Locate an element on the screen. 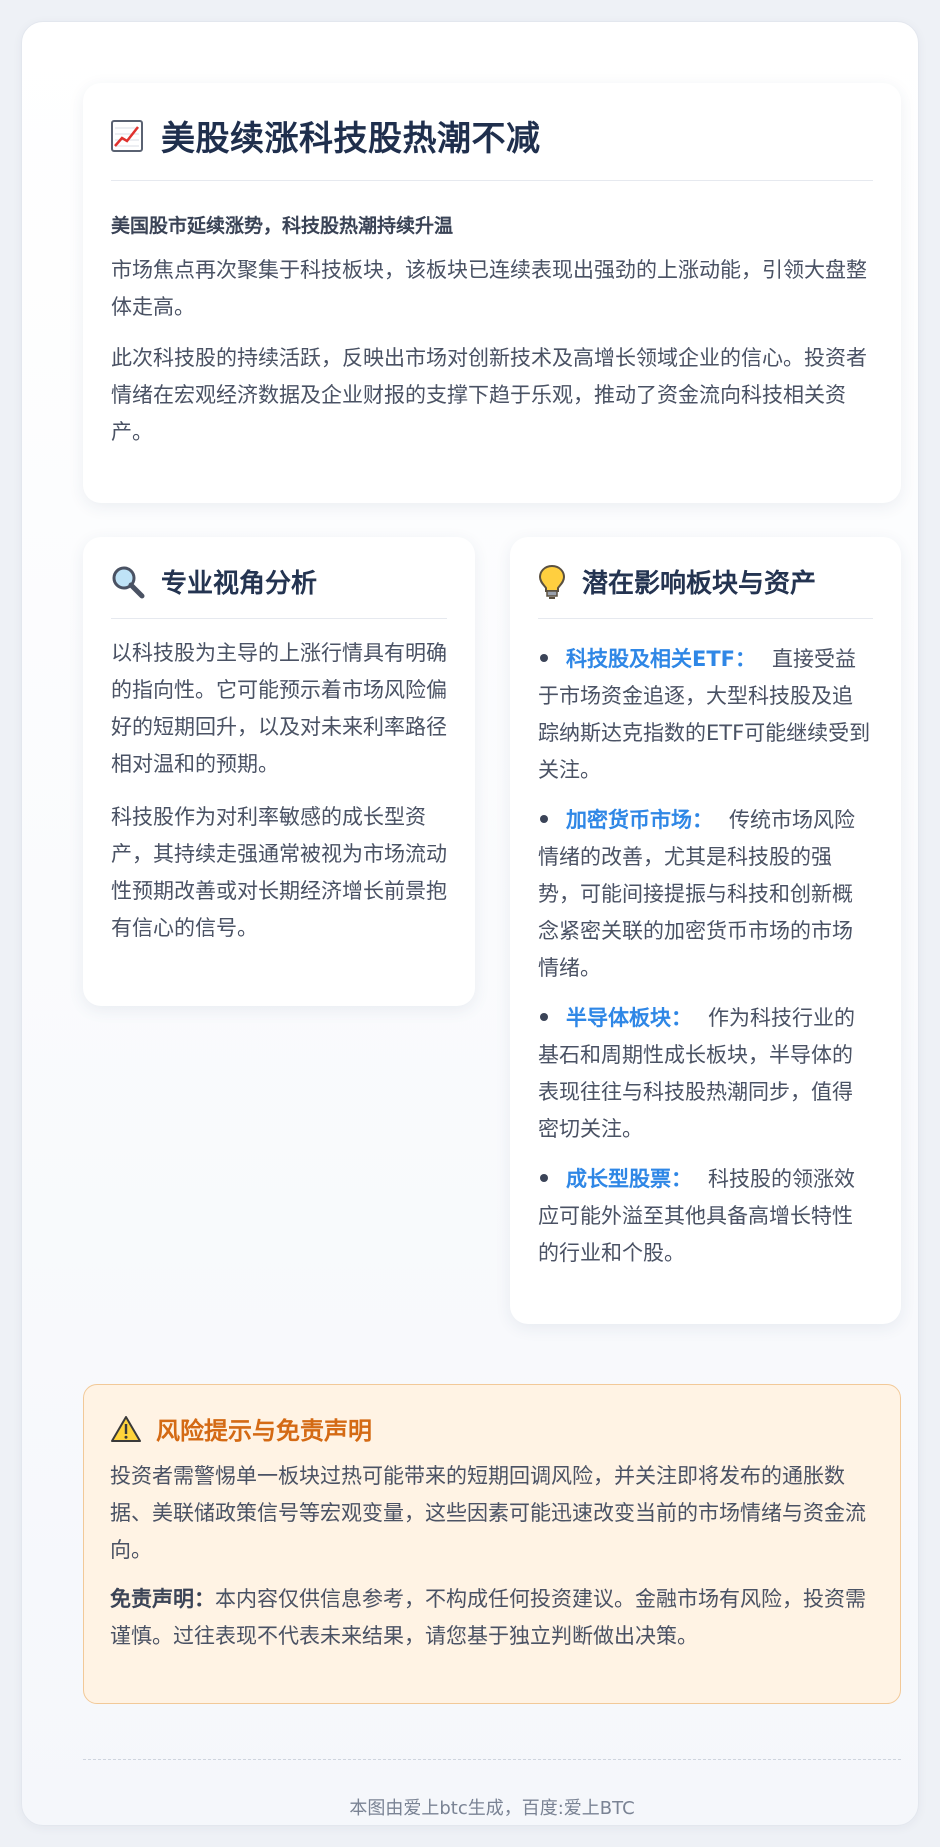  impact-title-row: 潜在影响板块与资产 is located at coordinates (705, 591).